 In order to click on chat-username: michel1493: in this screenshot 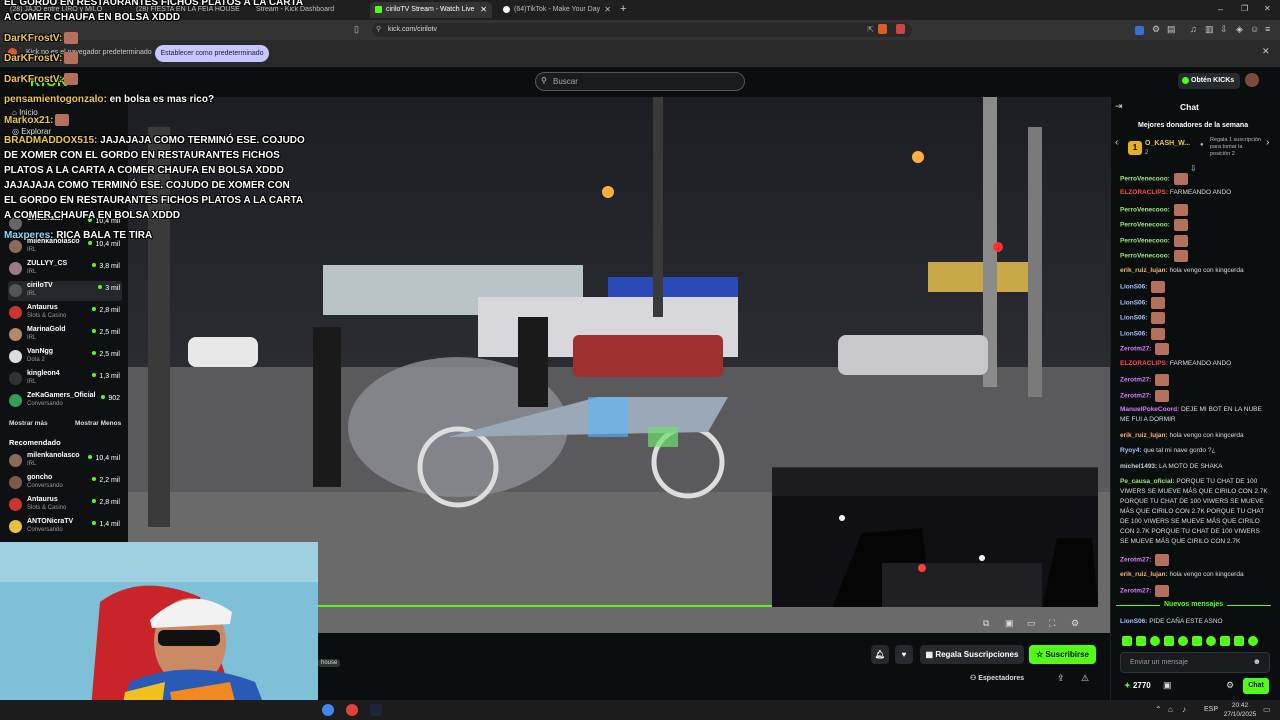, I will do `click(1138, 466)`.